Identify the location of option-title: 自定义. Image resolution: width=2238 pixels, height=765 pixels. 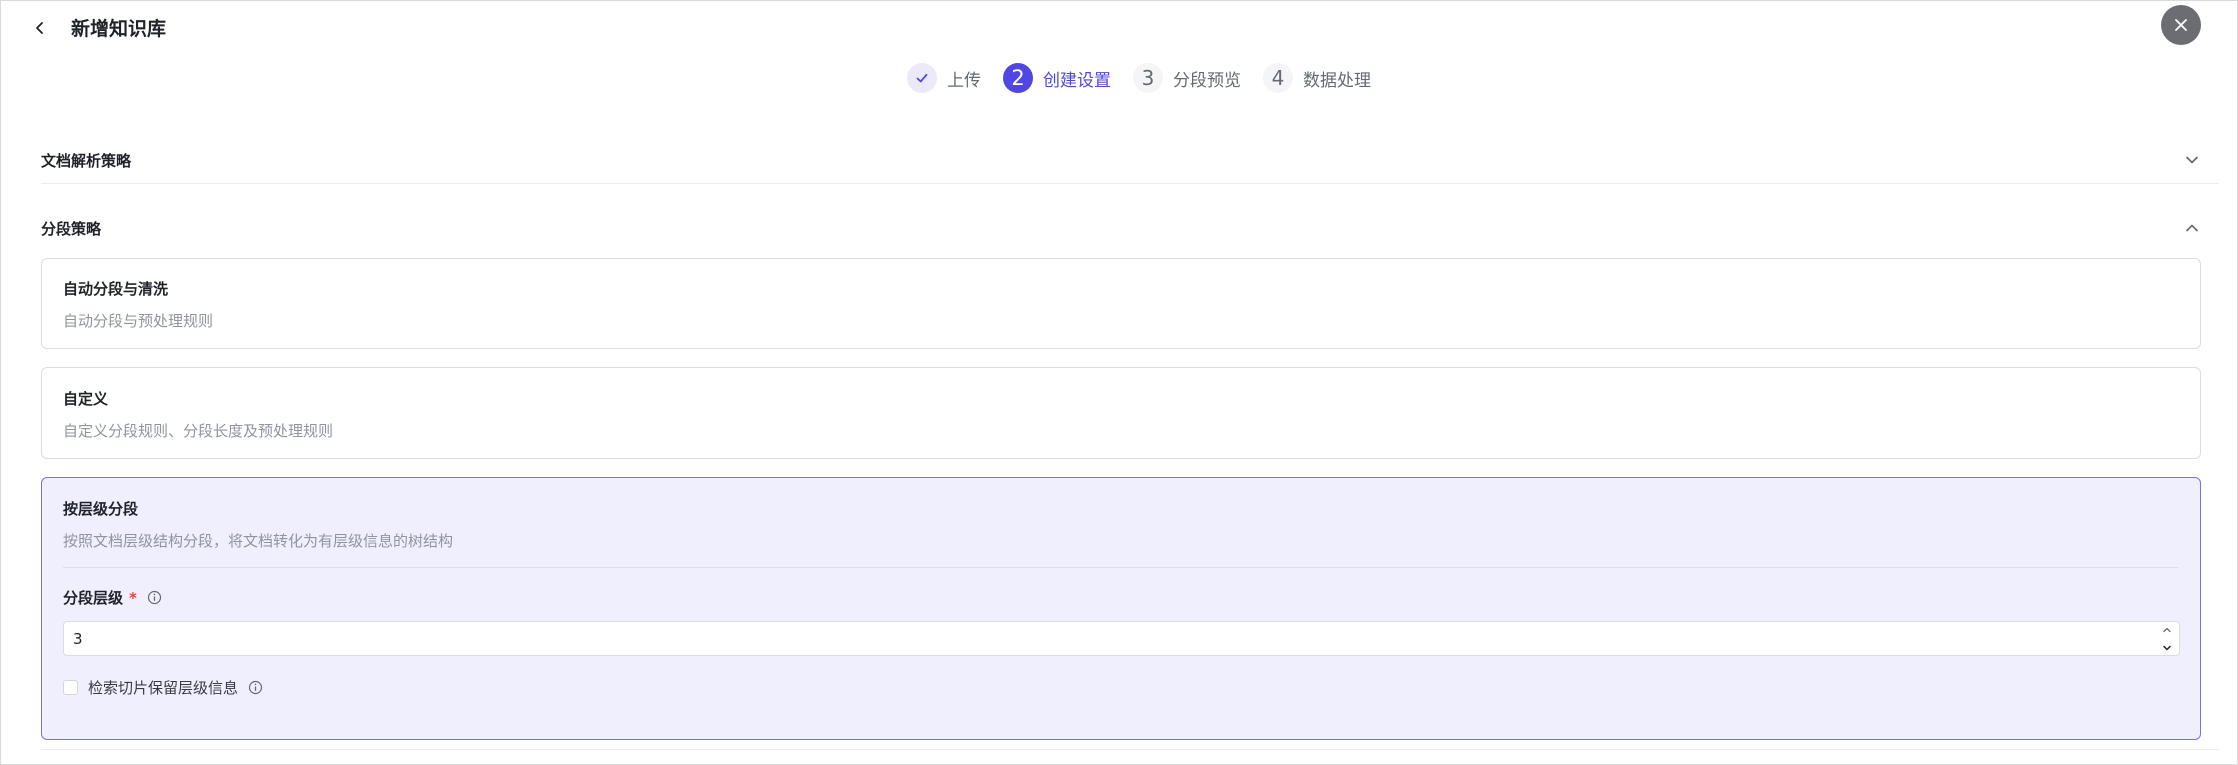
(86, 399).